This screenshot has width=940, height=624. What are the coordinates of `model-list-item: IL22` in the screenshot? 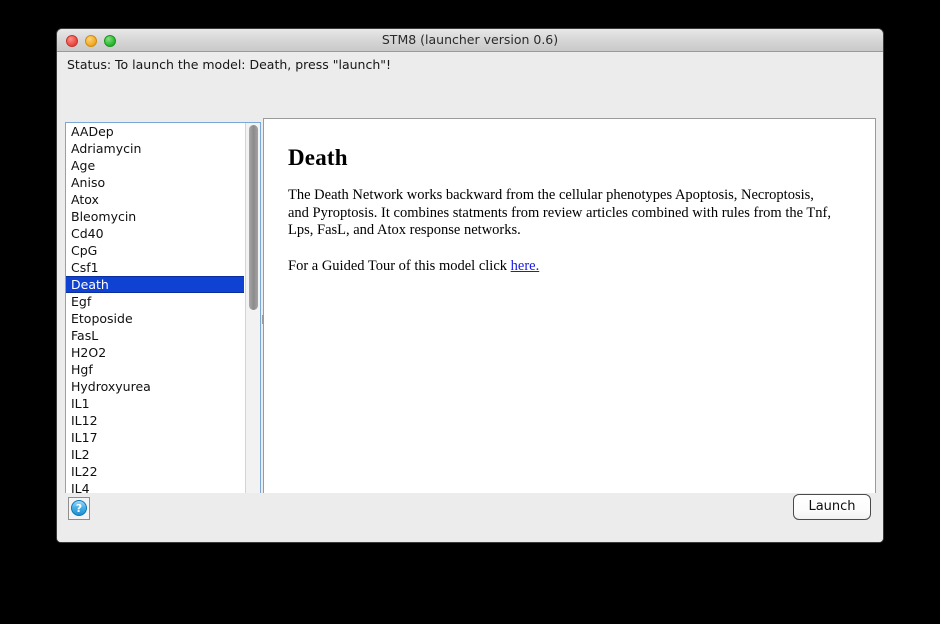 It's located at (155, 471).